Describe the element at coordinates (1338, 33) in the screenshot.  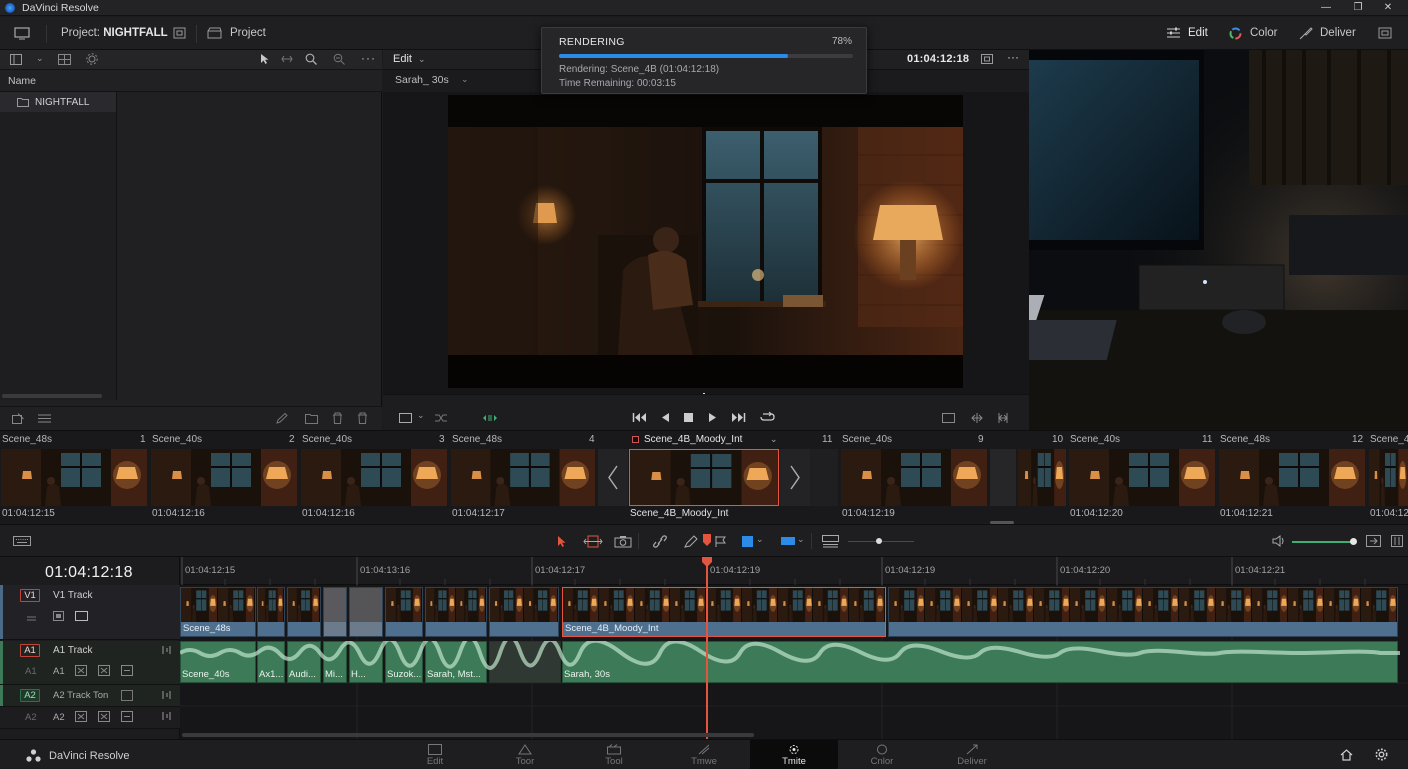
I see `deliver-page-link: Deliver` at that location.